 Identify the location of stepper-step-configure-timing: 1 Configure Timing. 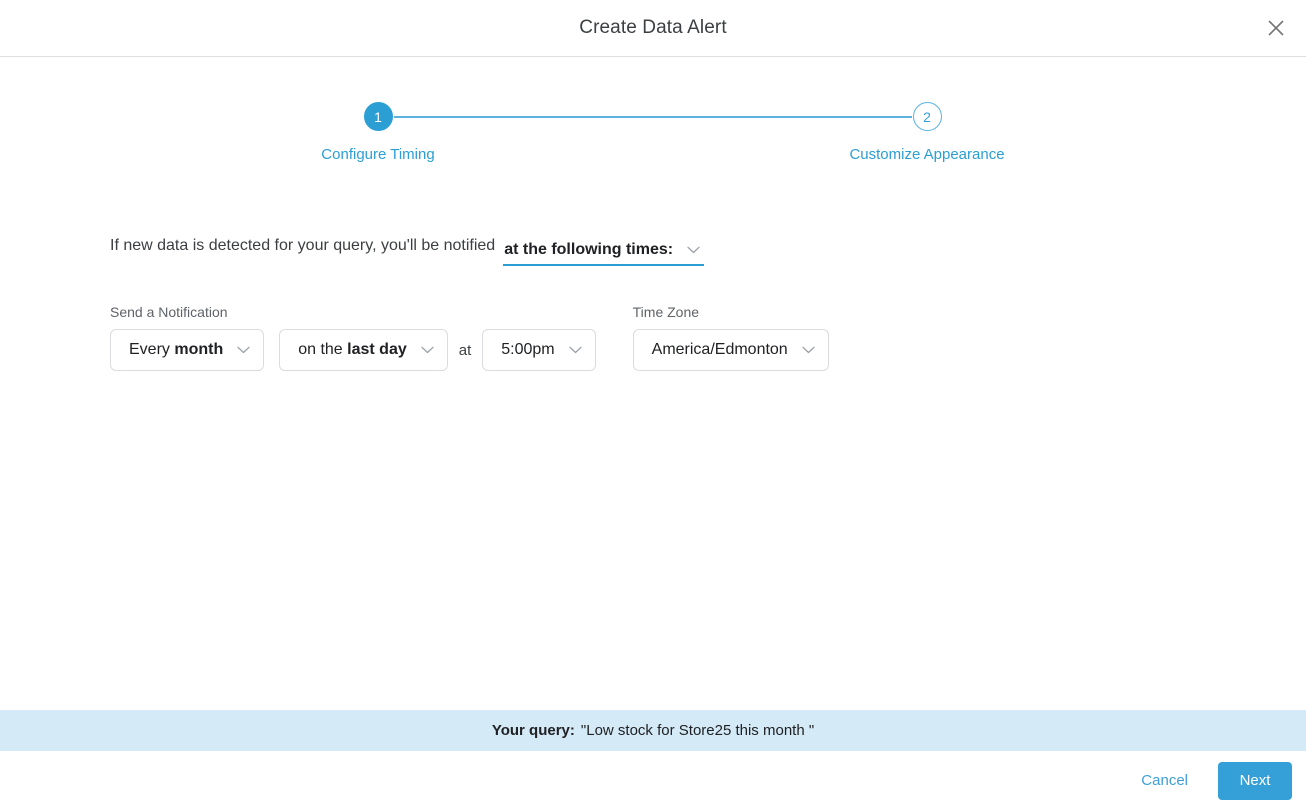
(378, 132).